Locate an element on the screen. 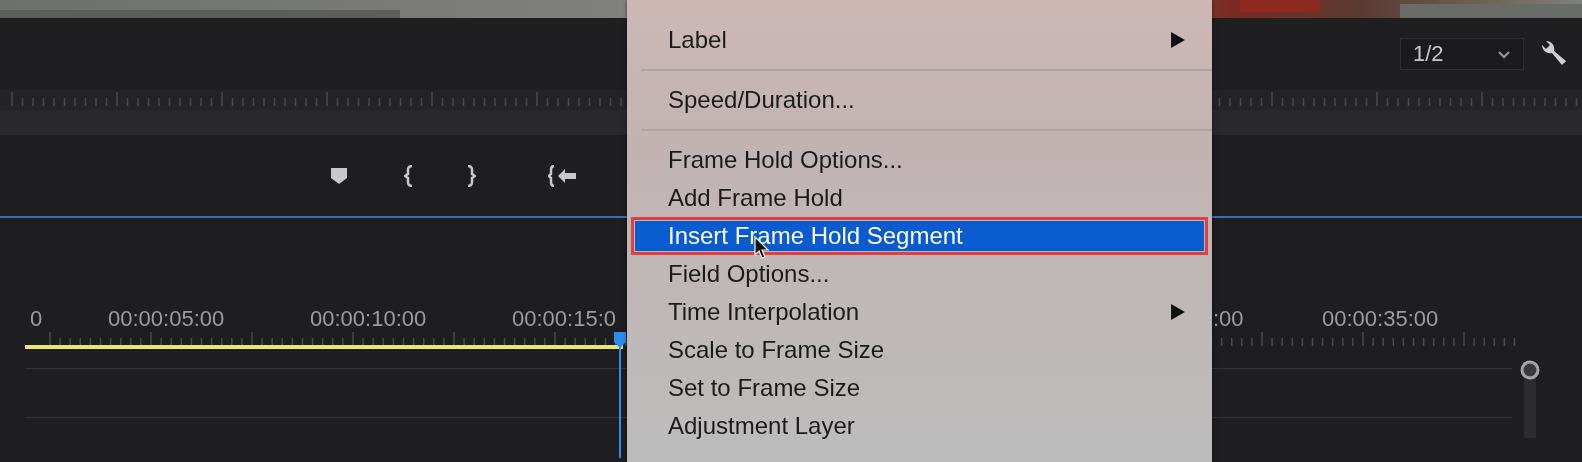 The image size is (1582, 462). menu-item: Time Interpolation is located at coordinates (919, 312).